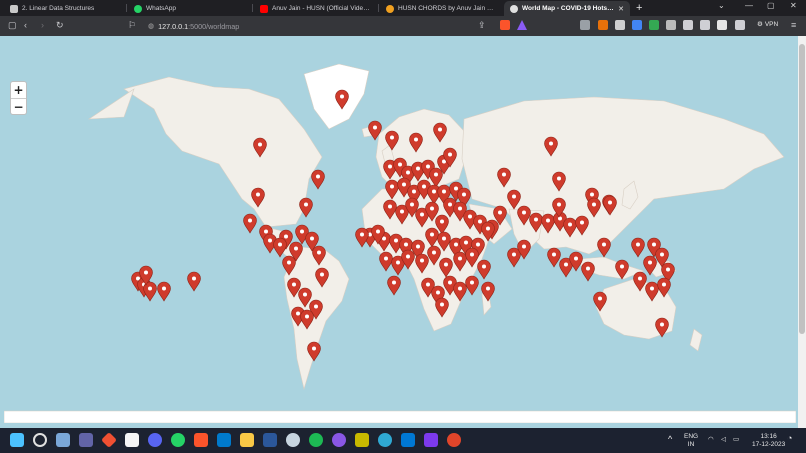  I want to click on sidebar-toggle-icon: ▢, so click(12, 25).